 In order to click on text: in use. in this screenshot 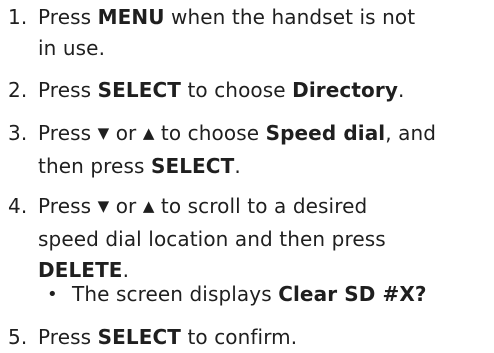, I will do `click(72, 48)`.